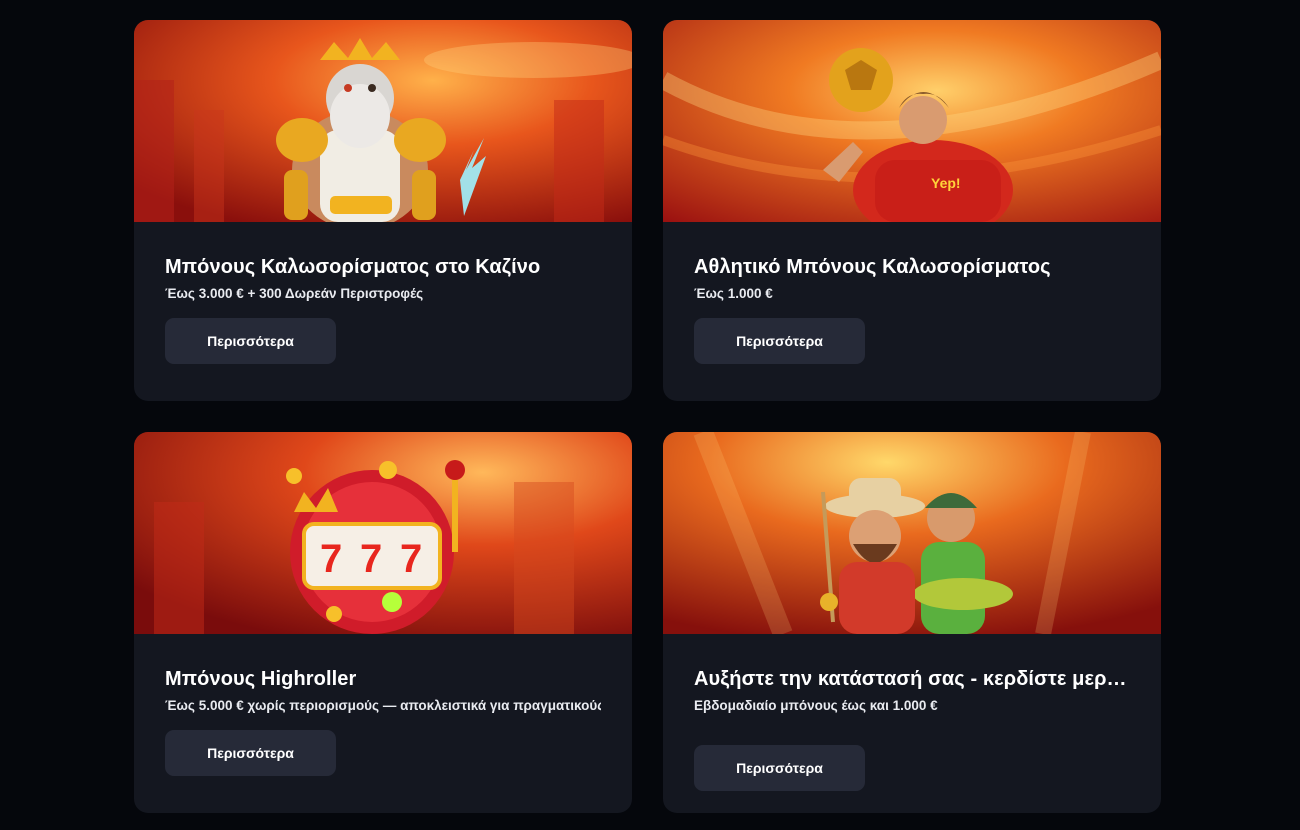  I want to click on promo-banner-image: Yep!, so click(912, 121).